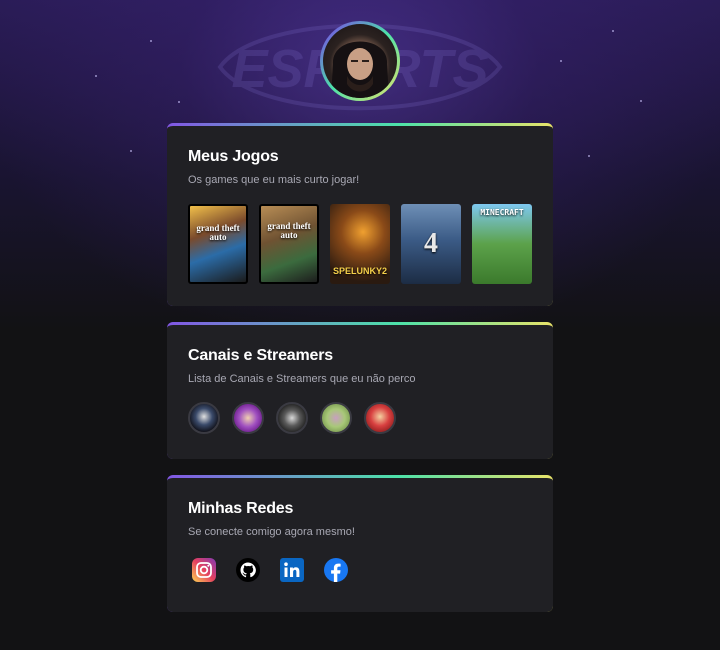 The height and width of the screenshot is (650, 720). Describe the element at coordinates (336, 570) in the screenshot. I see `facebook-icon` at that location.